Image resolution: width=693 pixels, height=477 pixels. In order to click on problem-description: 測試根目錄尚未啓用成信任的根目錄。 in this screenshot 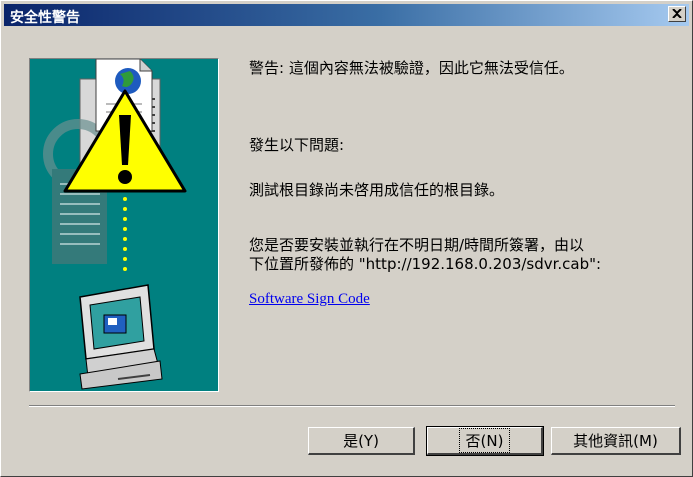, I will do `click(377, 190)`.